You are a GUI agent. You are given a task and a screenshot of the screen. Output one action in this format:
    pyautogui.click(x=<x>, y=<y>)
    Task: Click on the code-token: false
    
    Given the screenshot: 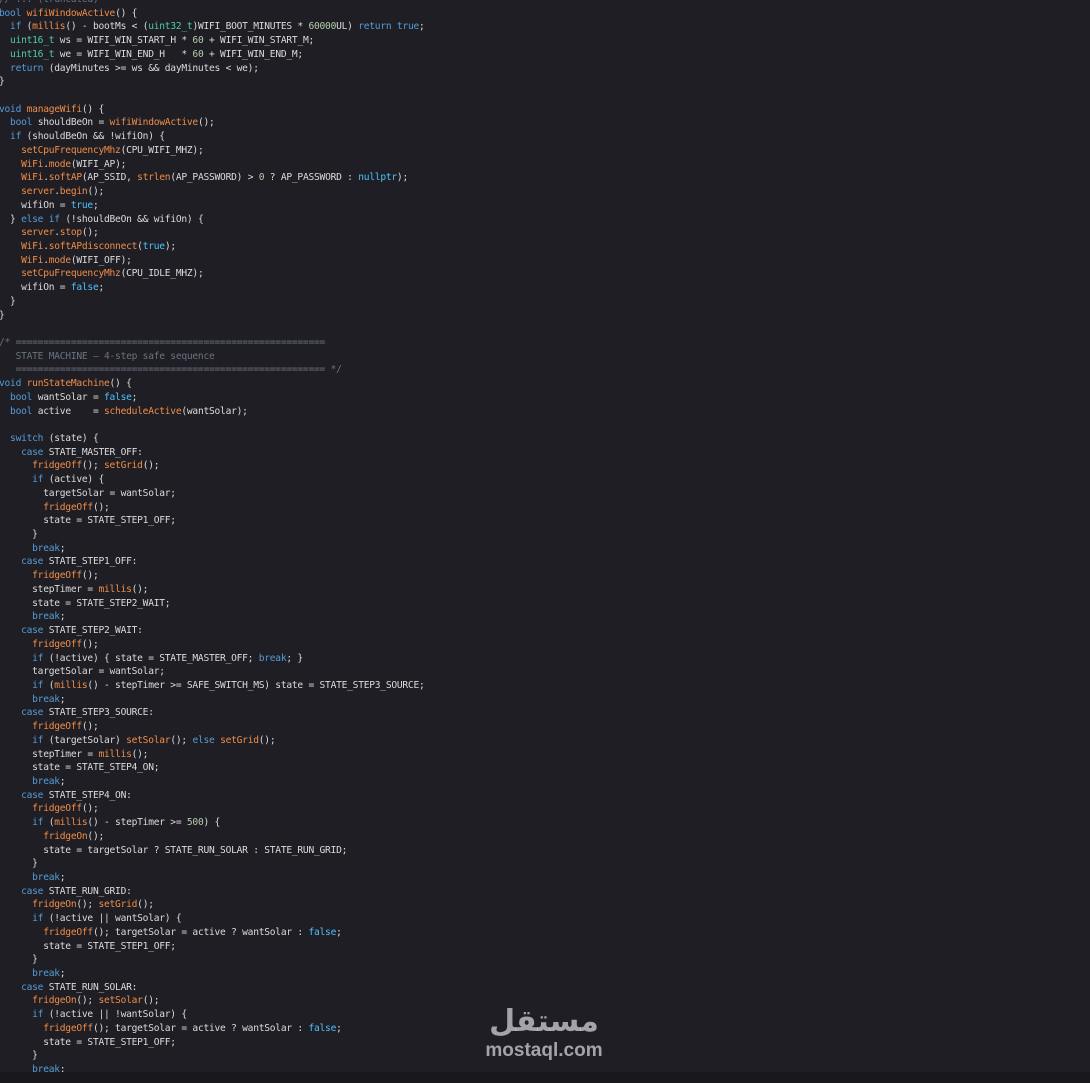 What is the action you would take?
    pyautogui.click(x=118, y=397)
    